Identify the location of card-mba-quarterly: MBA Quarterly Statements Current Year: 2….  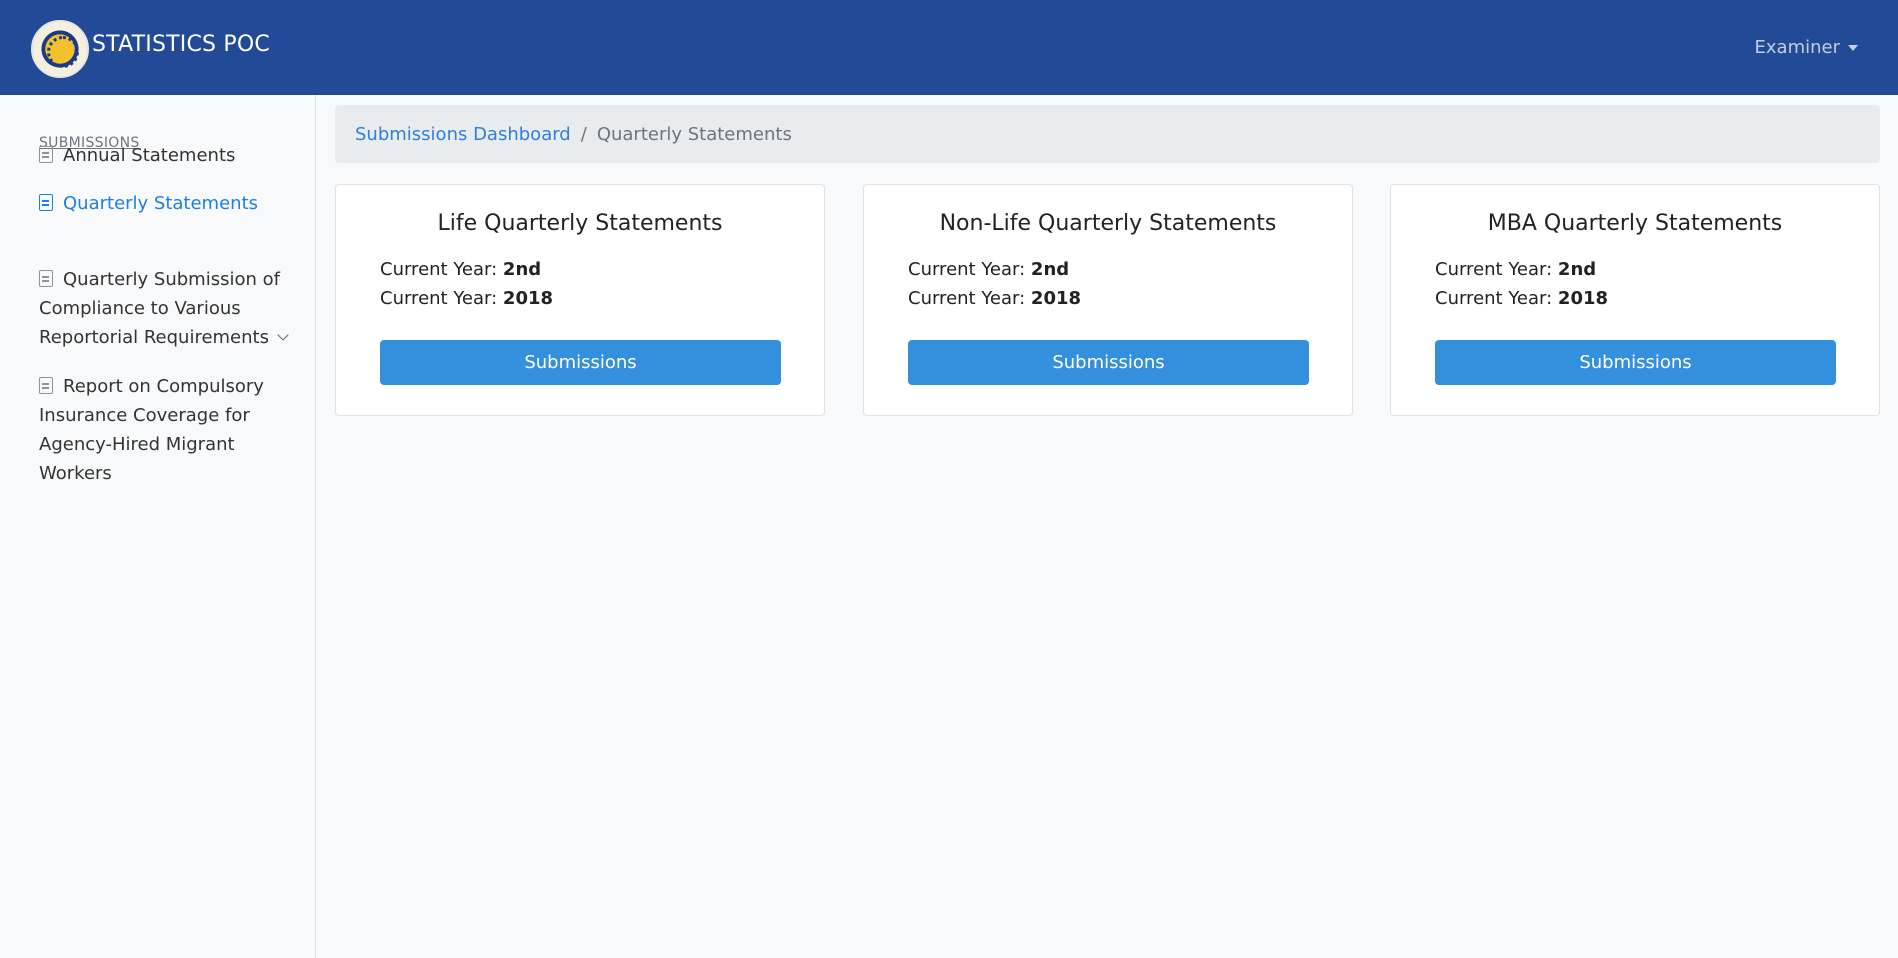
(1635, 300).